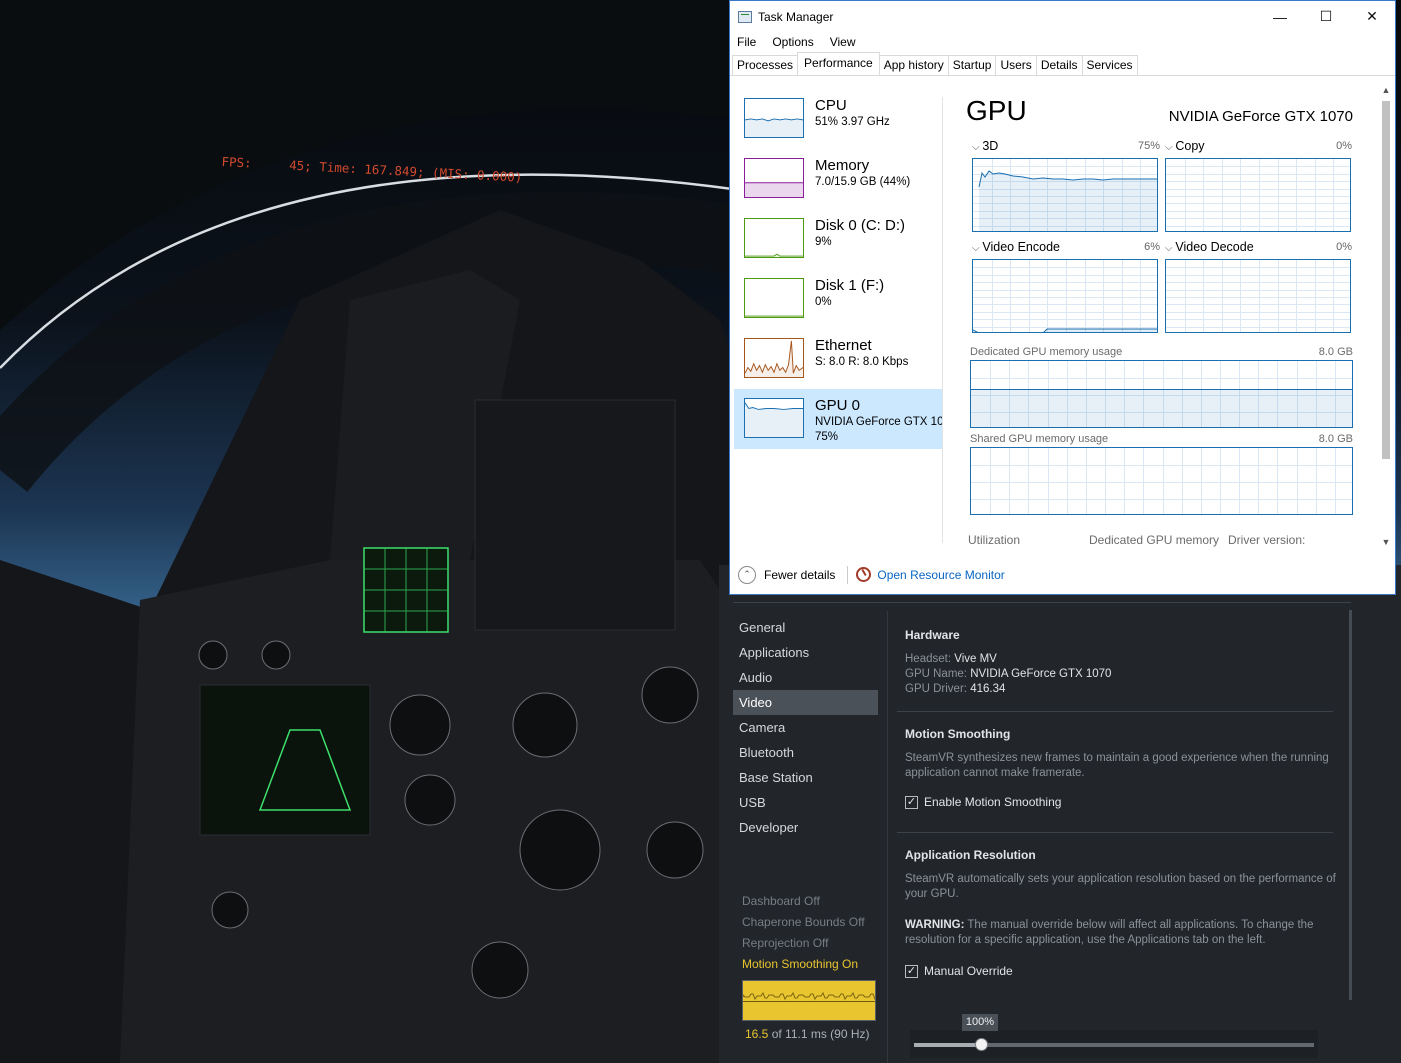 Image resolution: width=1401 pixels, height=1063 pixels. I want to click on scrollbar, so click(1350, 805).